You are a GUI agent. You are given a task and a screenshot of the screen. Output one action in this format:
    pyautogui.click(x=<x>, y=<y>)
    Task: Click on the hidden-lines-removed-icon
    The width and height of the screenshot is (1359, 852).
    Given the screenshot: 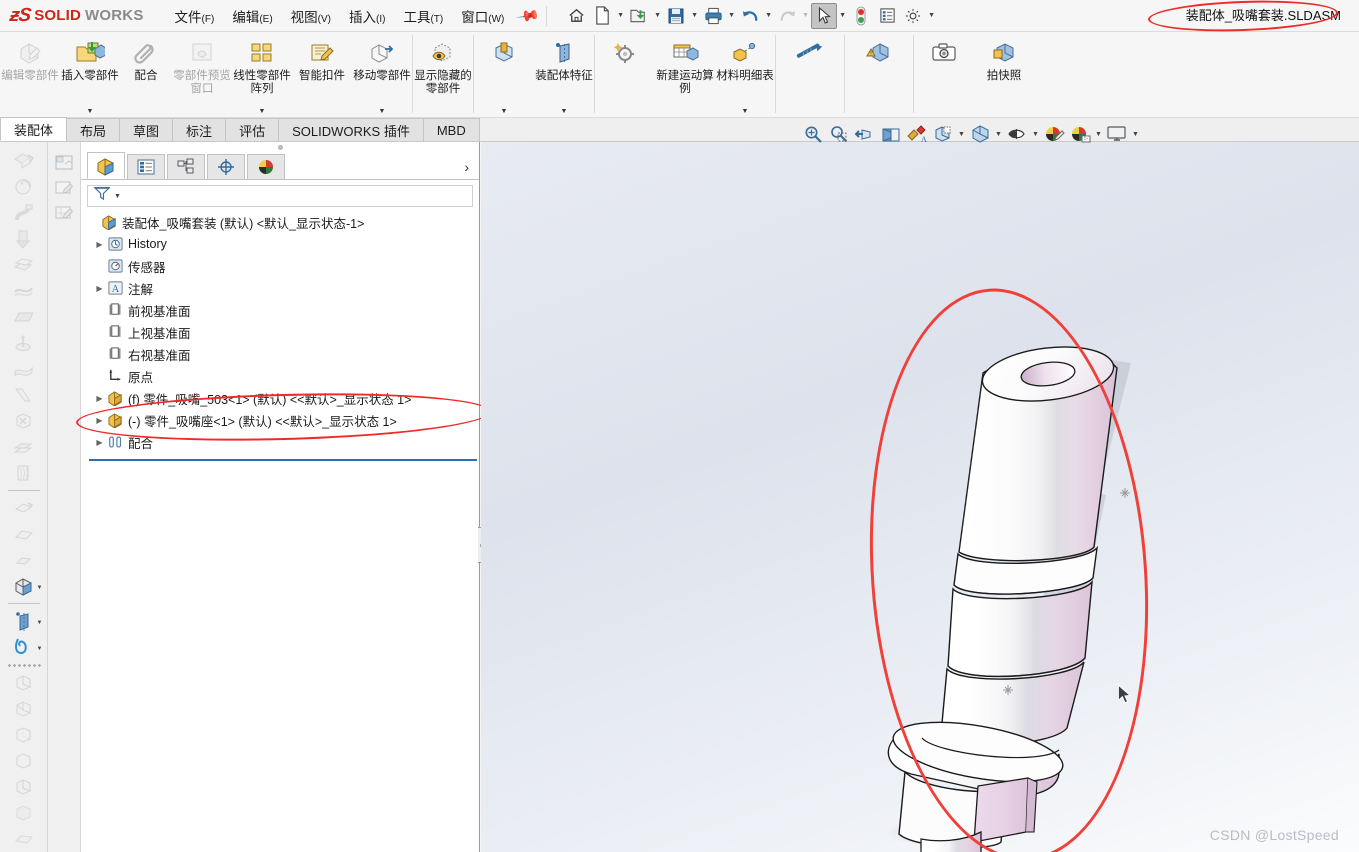 What is the action you would take?
    pyautogui.click(x=24, y=761)
    